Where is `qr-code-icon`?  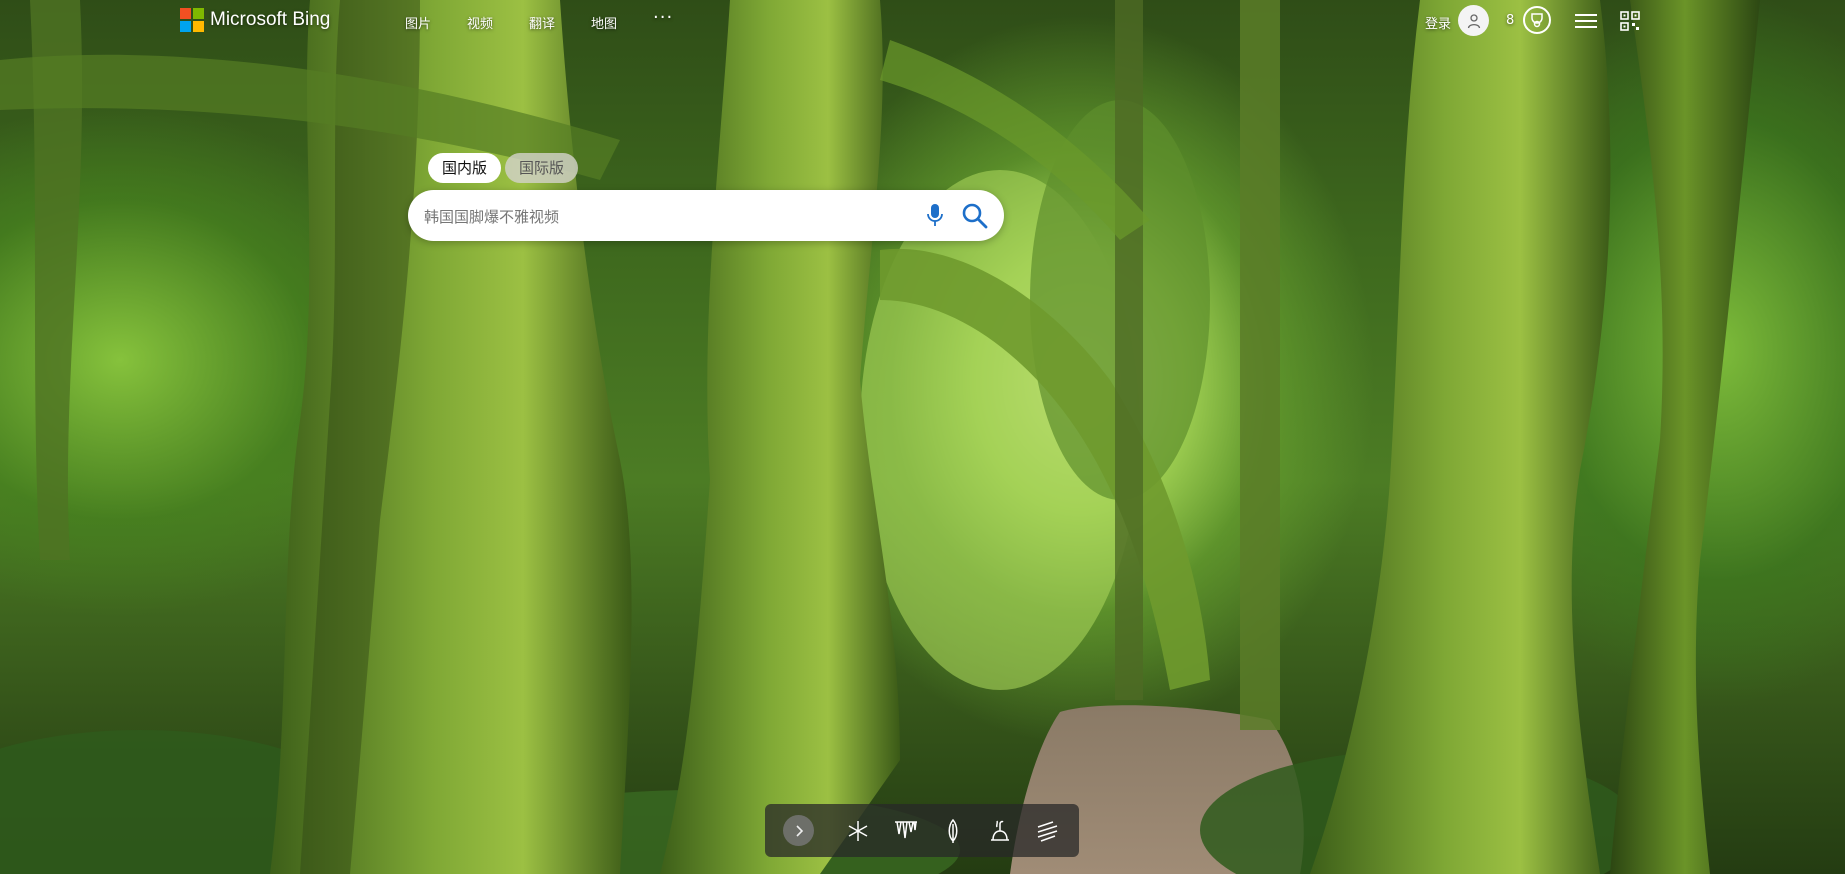
qr-code-icon is located at coordinates (1630, 23).